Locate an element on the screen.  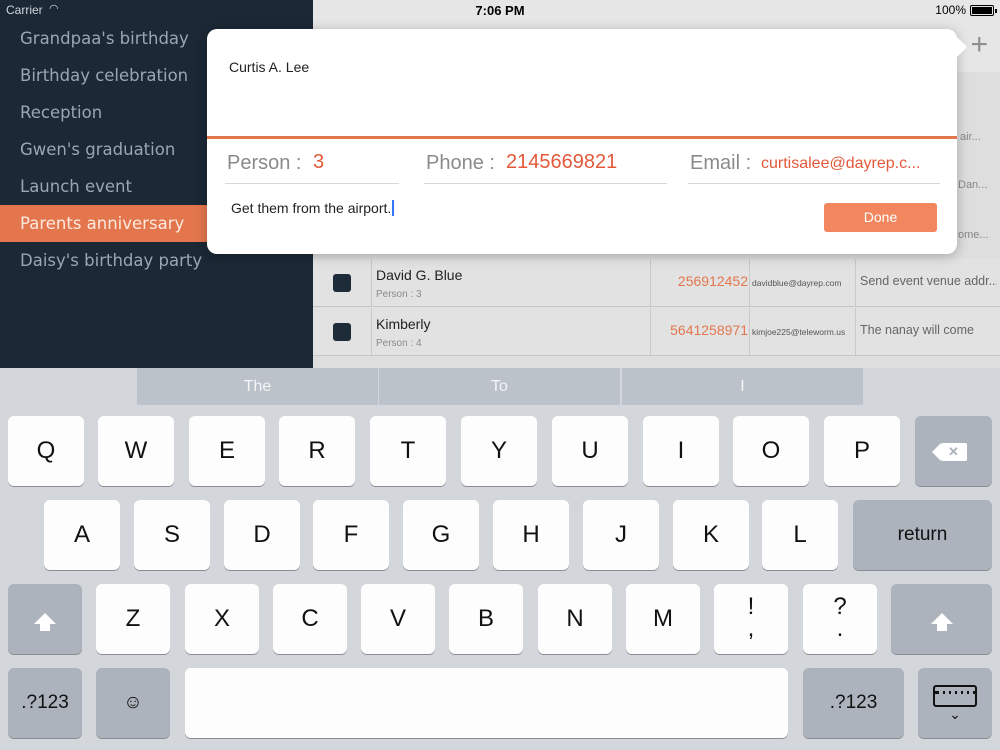
guest-note: The nanay will come is located at coordinates (917, 330).